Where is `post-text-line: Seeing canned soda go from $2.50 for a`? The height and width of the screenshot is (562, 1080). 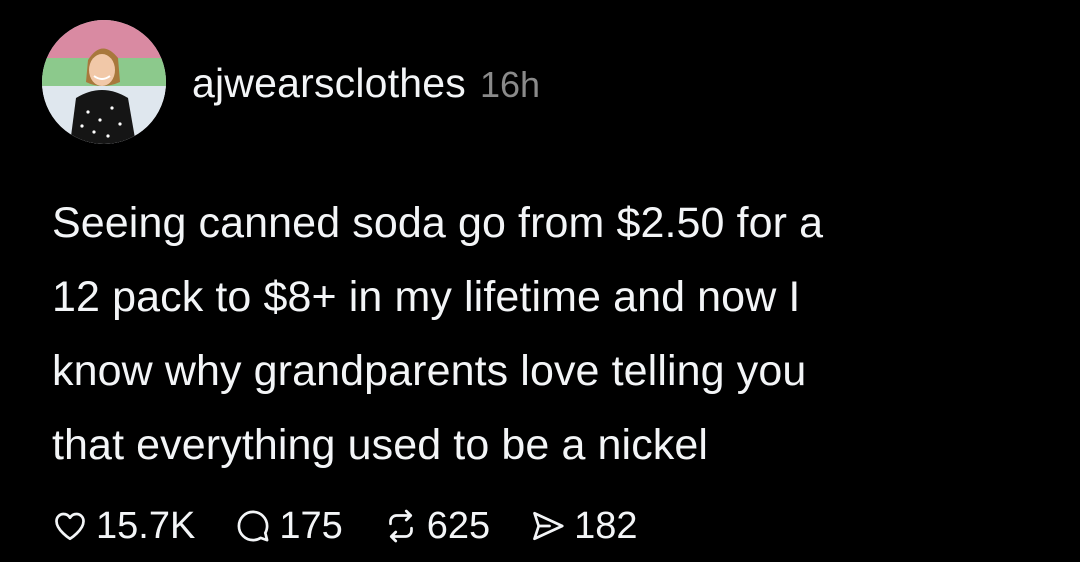 post-text-line: Seeing canned soda go from $2.50 for a is located at coordinates (438, 223).